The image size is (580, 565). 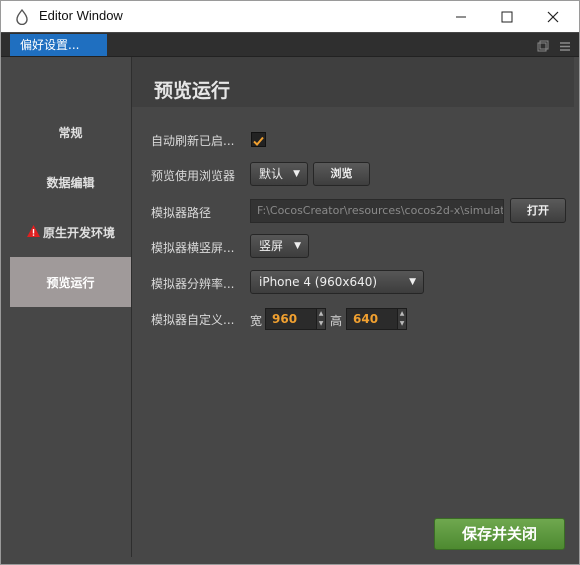 I want to click on sidebar-item-label: 常规, so click(x=70, y=132).